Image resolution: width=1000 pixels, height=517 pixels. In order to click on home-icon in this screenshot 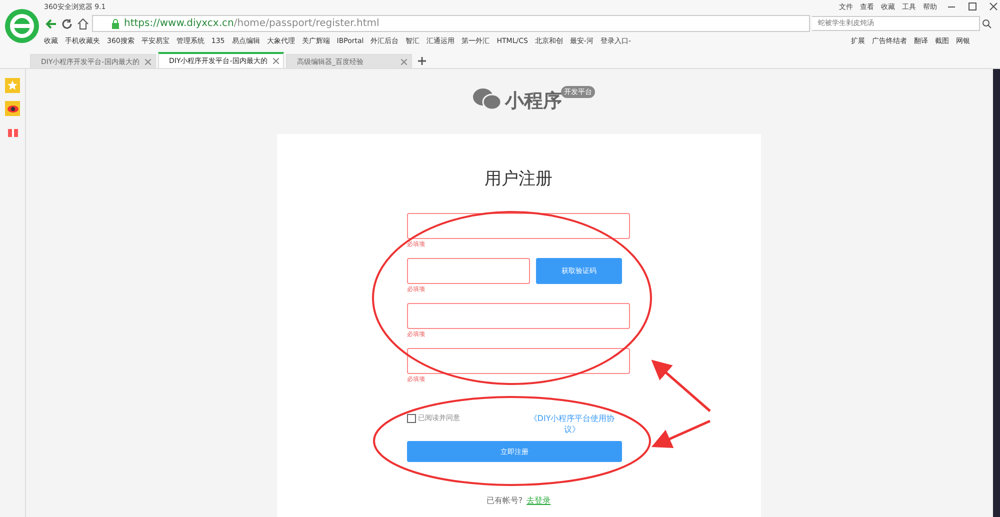, I will do `click(83, 24)`.